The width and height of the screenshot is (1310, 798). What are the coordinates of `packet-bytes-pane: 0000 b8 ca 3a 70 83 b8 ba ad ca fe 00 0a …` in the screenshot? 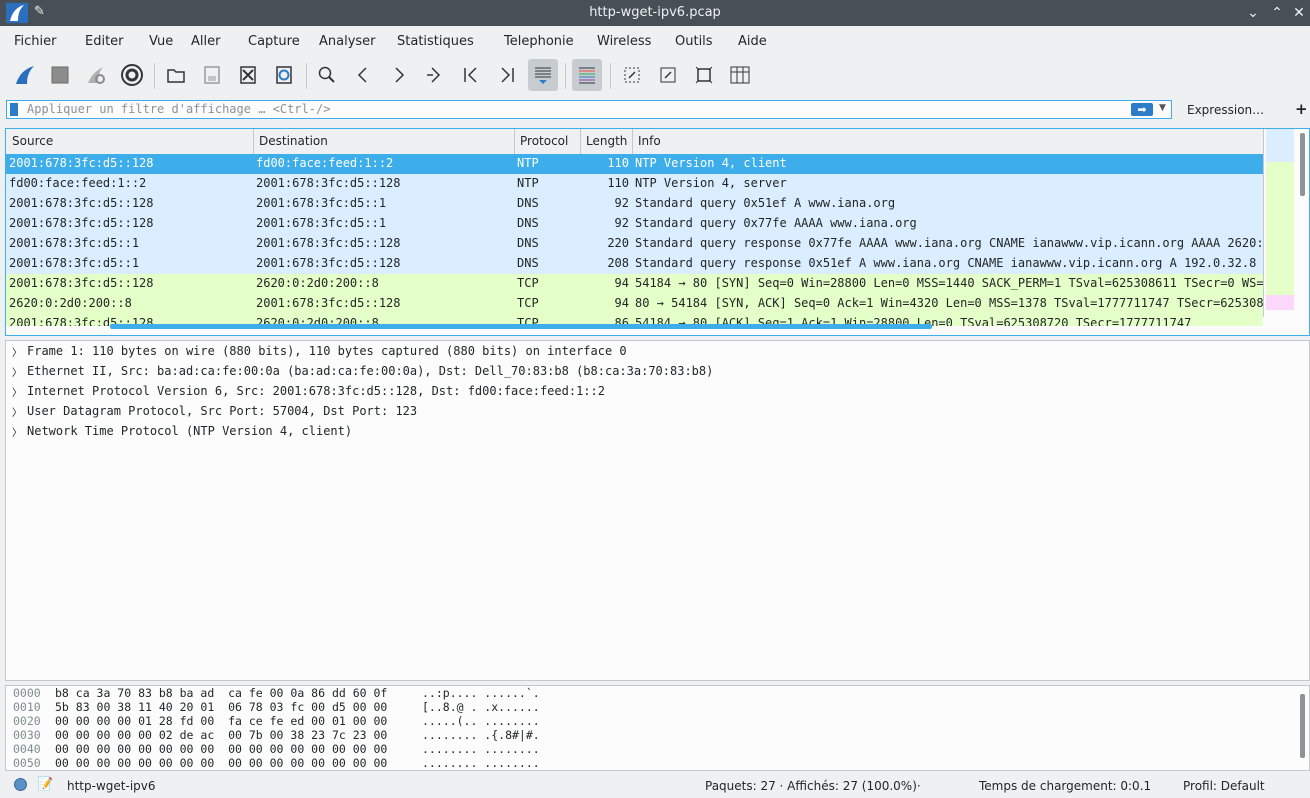 It's located at (657, 728).